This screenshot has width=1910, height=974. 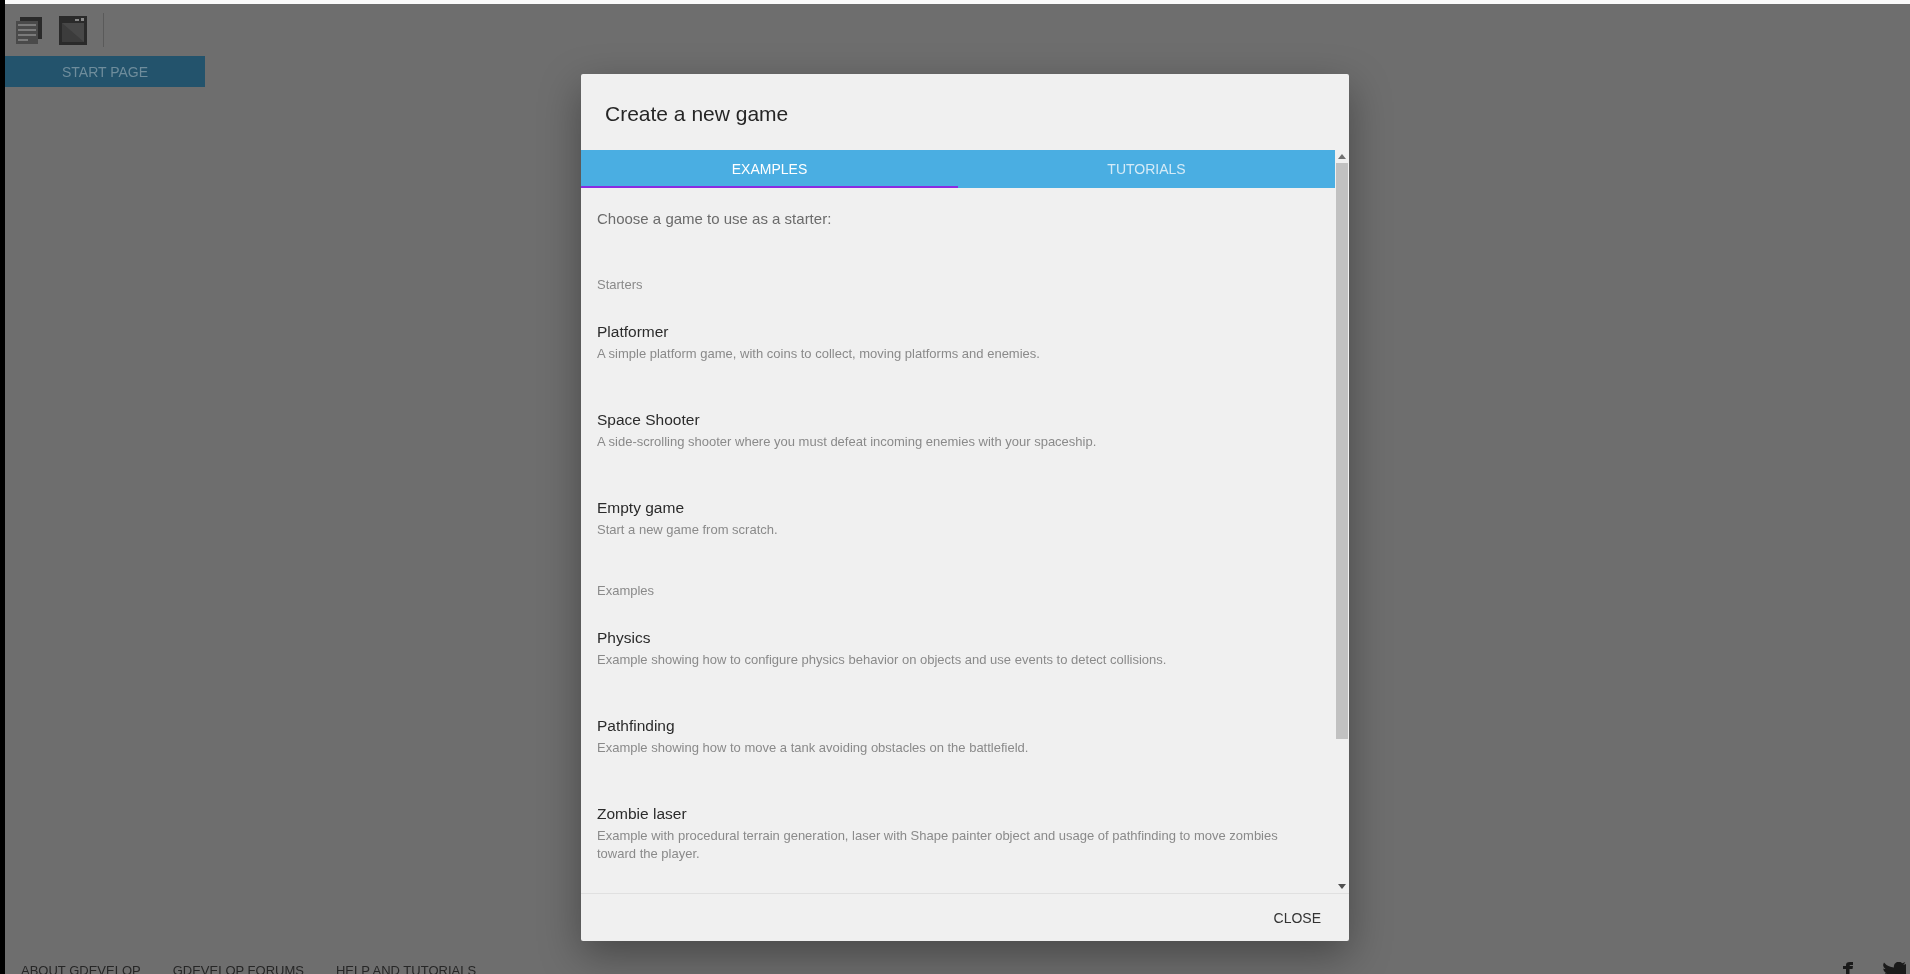 What do you see at coordinates (958, 508) in the screenshot?
I see `game-title: Empty game` at bounding box center [958, 508].